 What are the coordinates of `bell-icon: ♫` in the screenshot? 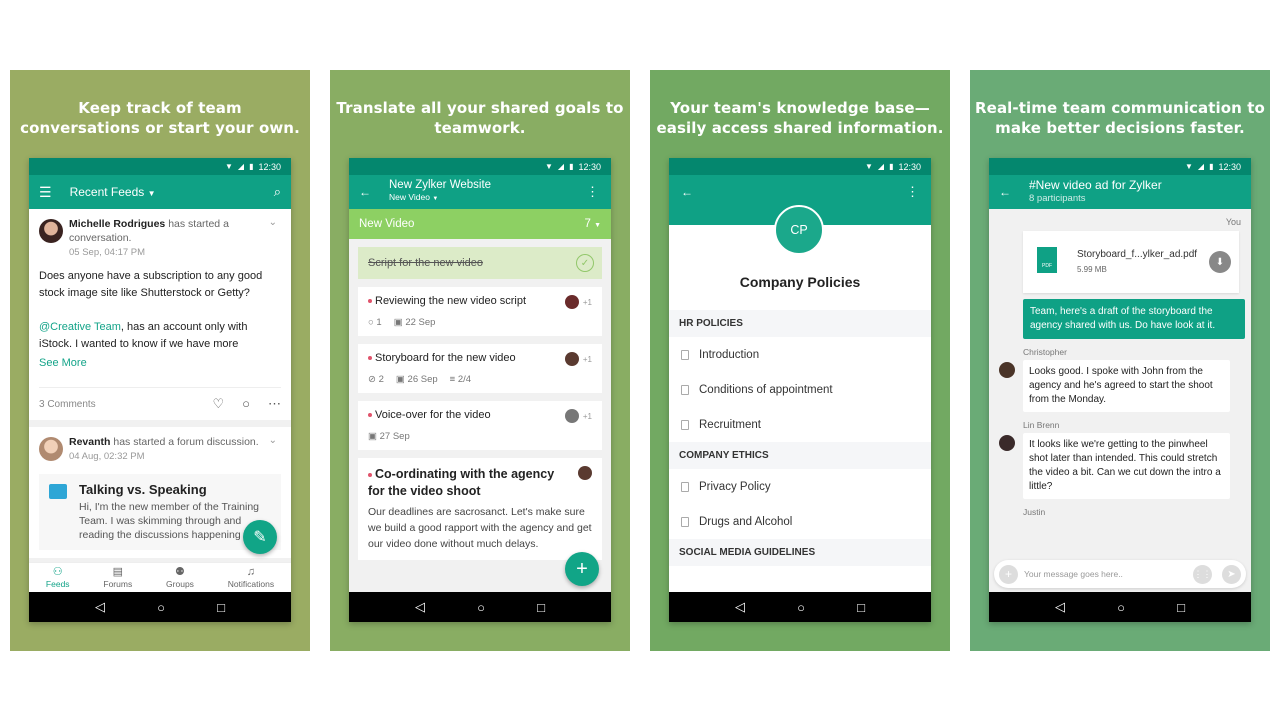 It's located at (251, 572).